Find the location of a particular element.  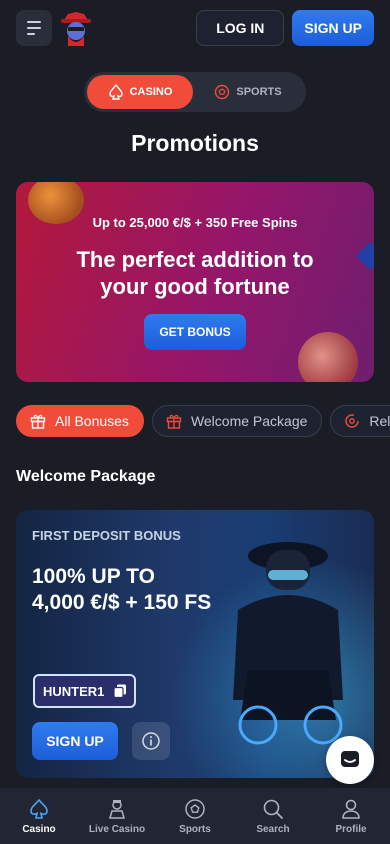

dealer-icon is located at coordinates (117, 809).